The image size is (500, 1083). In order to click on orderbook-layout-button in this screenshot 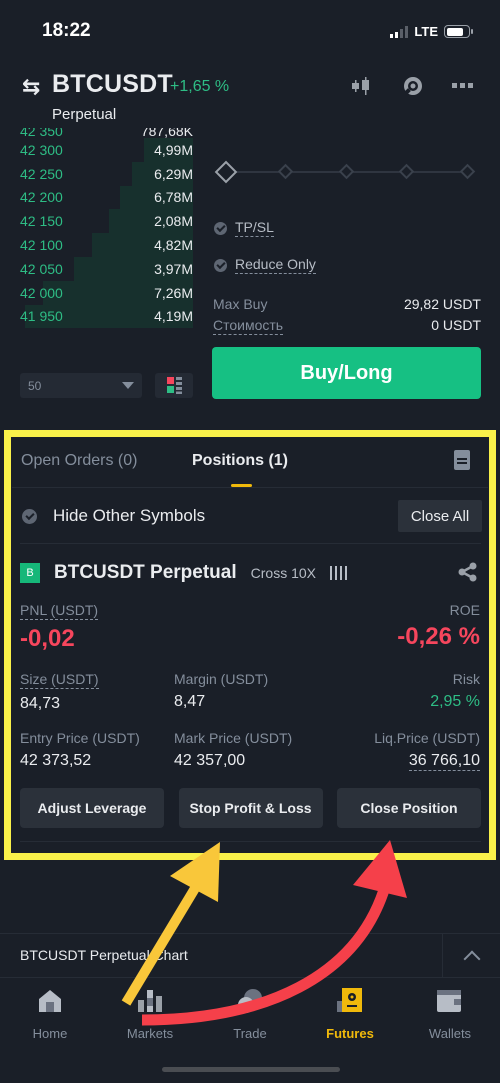, I will do `click(174, 385)`.